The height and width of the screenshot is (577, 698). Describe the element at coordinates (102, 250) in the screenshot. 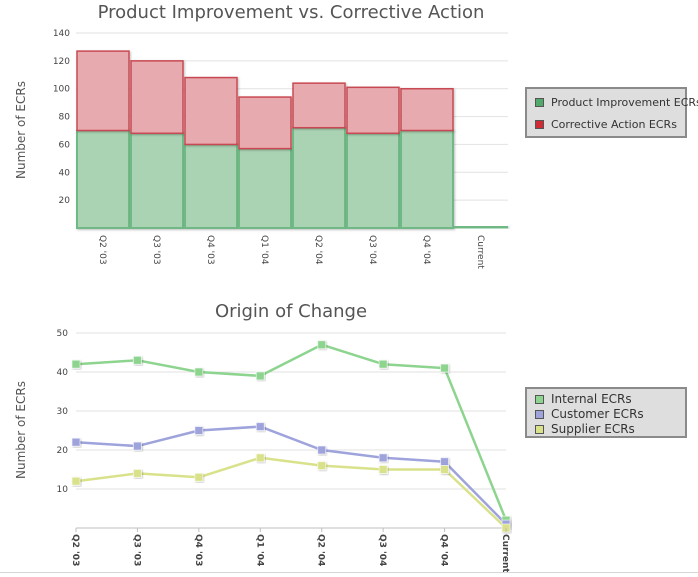

I see `bar-x-tick-label: Q2 '03` at that location.